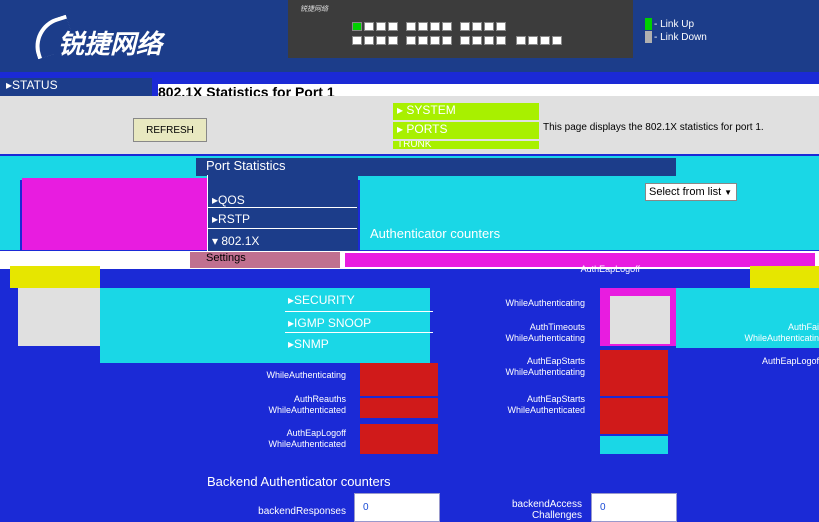  Describe the element at coordinates (302, 511) in the screenshot. I see `backend-responses-label: backendResponses` at that location.